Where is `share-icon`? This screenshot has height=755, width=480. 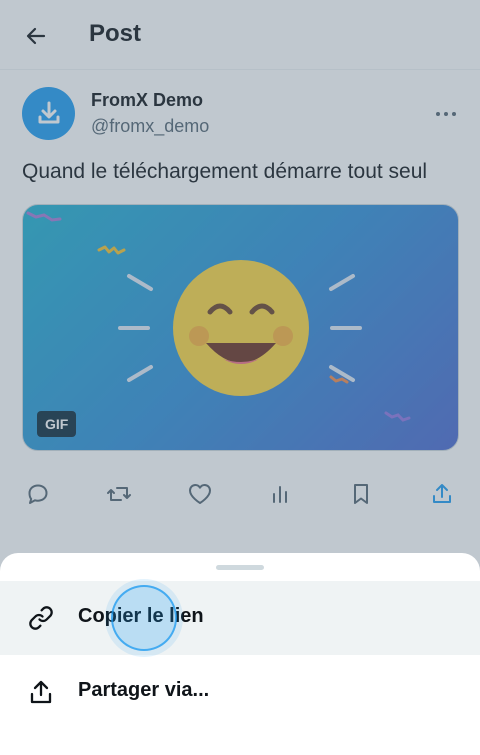 share-icon is located at coordinates (41, 692).